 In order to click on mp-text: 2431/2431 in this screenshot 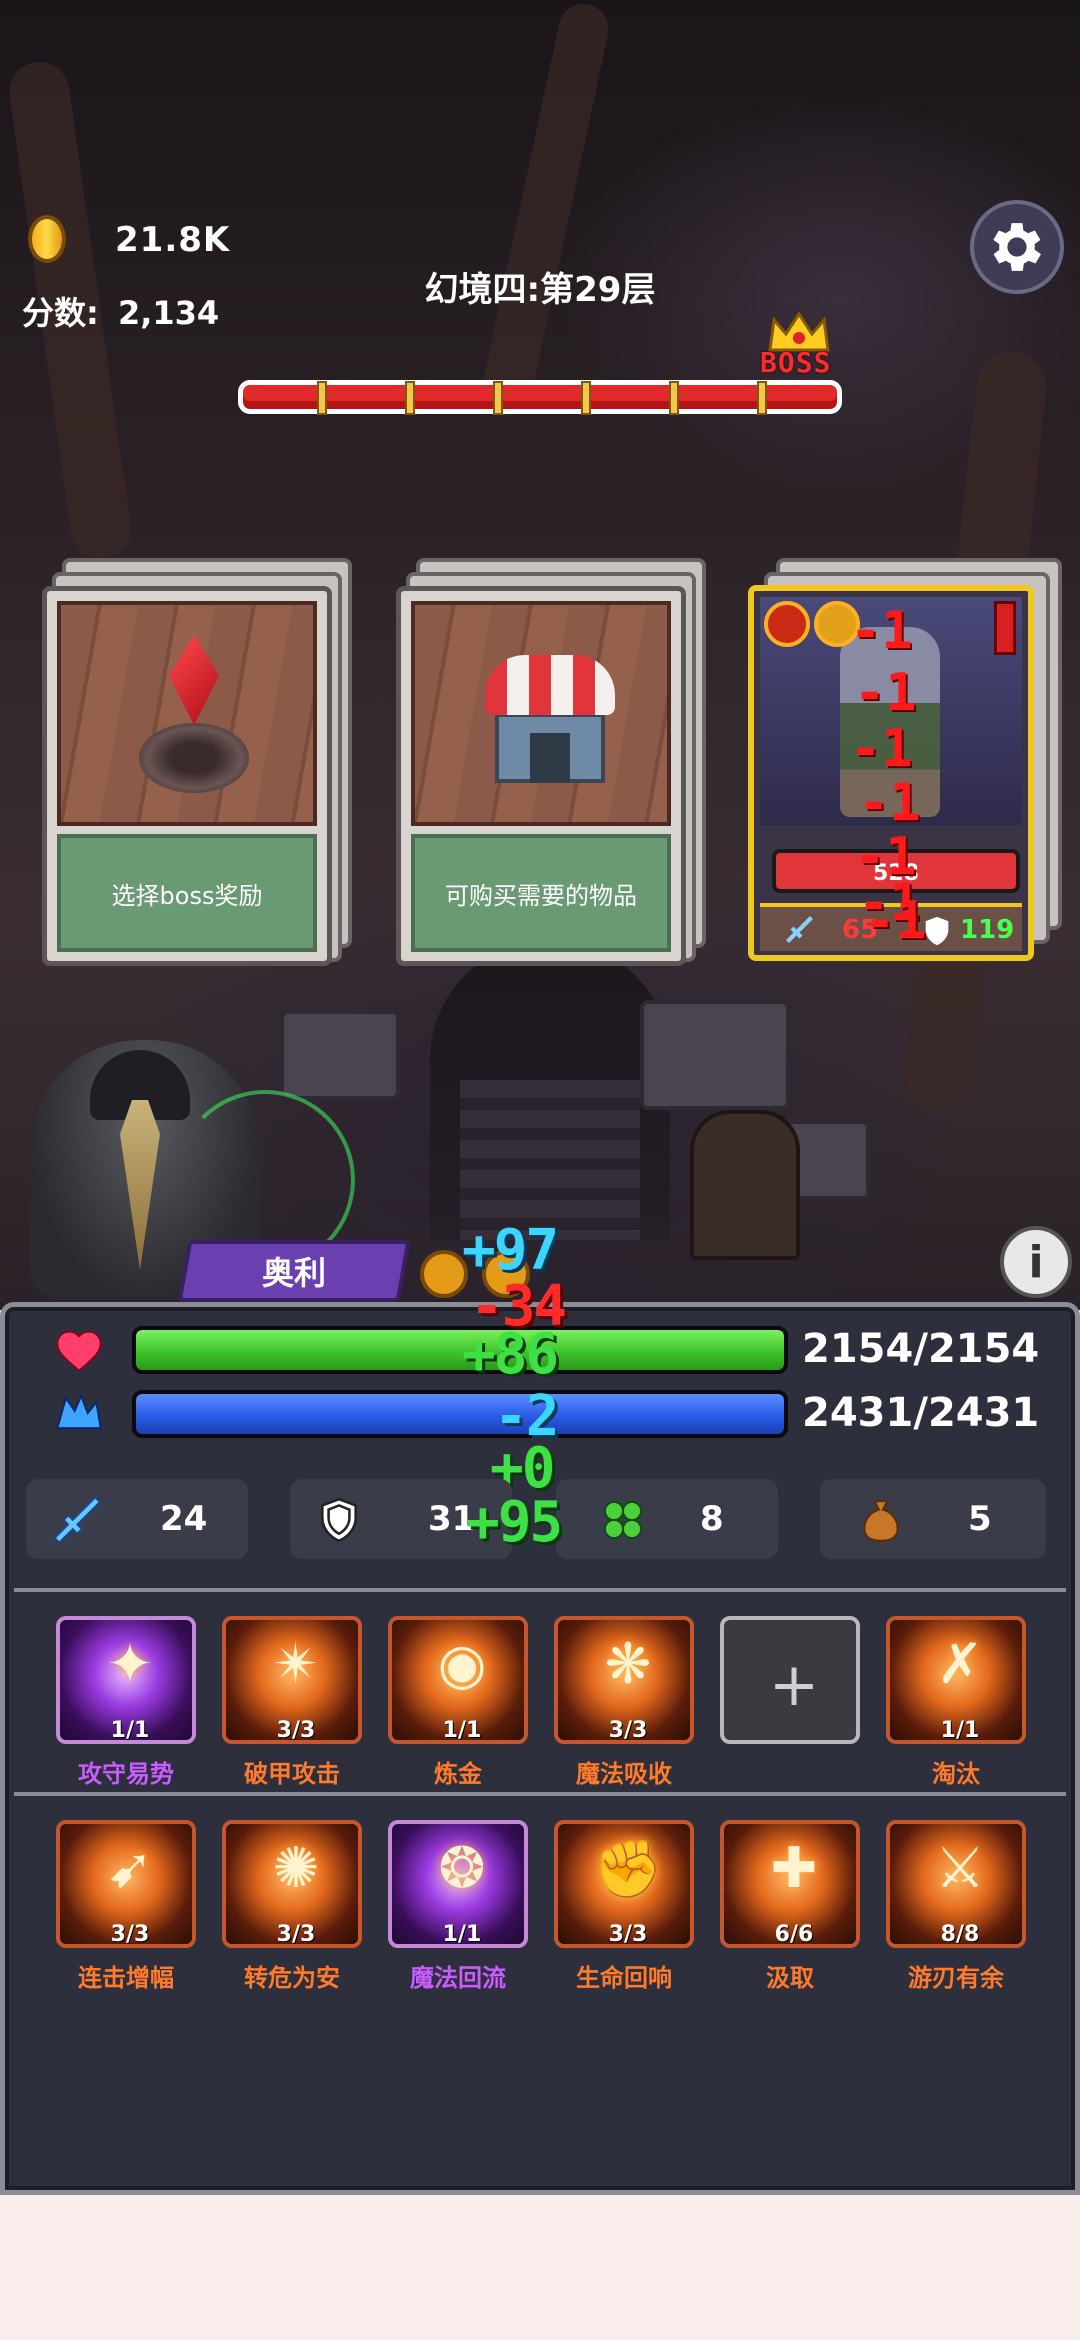, I will do `click(921, 1413)`.